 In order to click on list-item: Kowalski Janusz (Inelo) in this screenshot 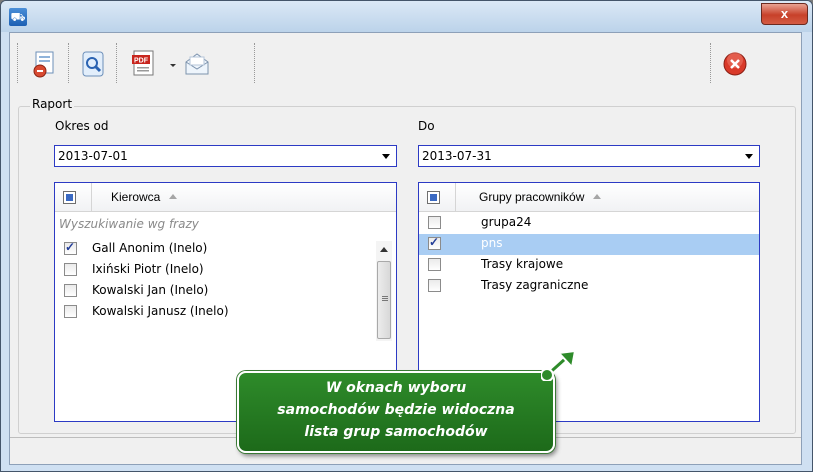, I will do `click(225, 312)`.